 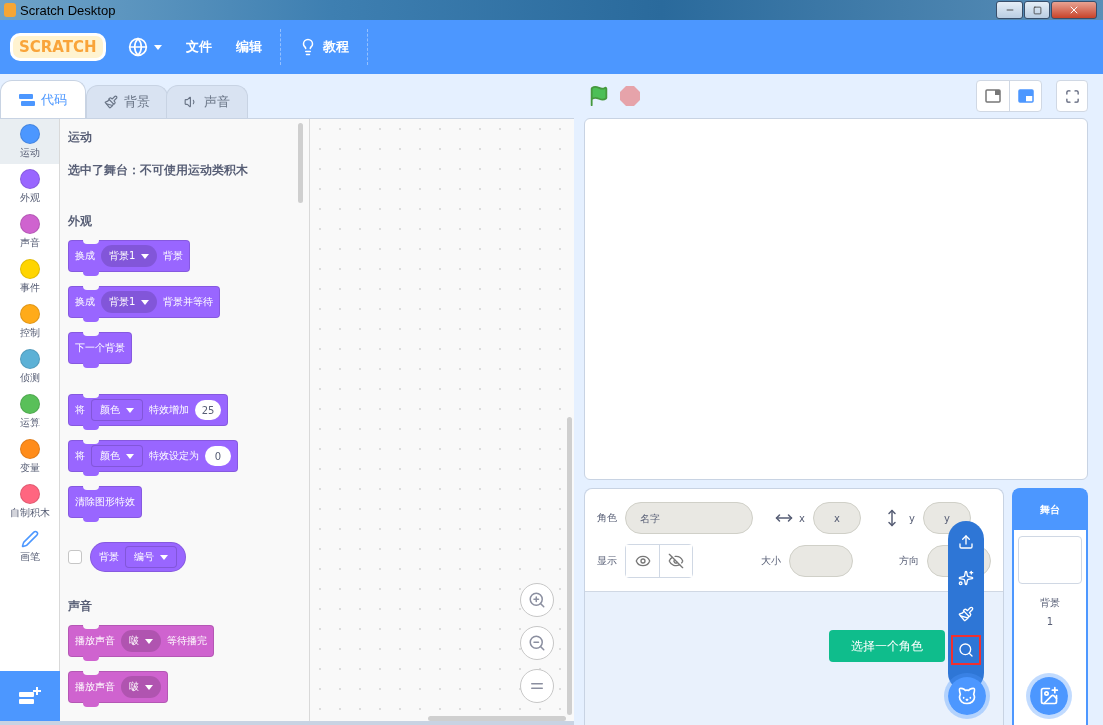 I want to click on fullscreen-icon, so click(x=1072, y=96).